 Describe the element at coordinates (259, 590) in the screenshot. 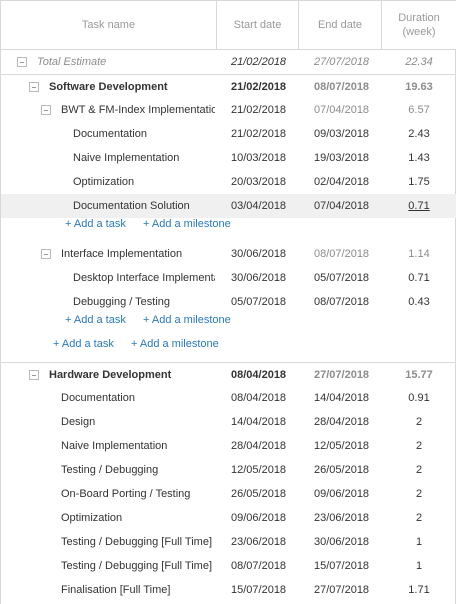

I see `start-date-cell: 15/07/2018` at that location.